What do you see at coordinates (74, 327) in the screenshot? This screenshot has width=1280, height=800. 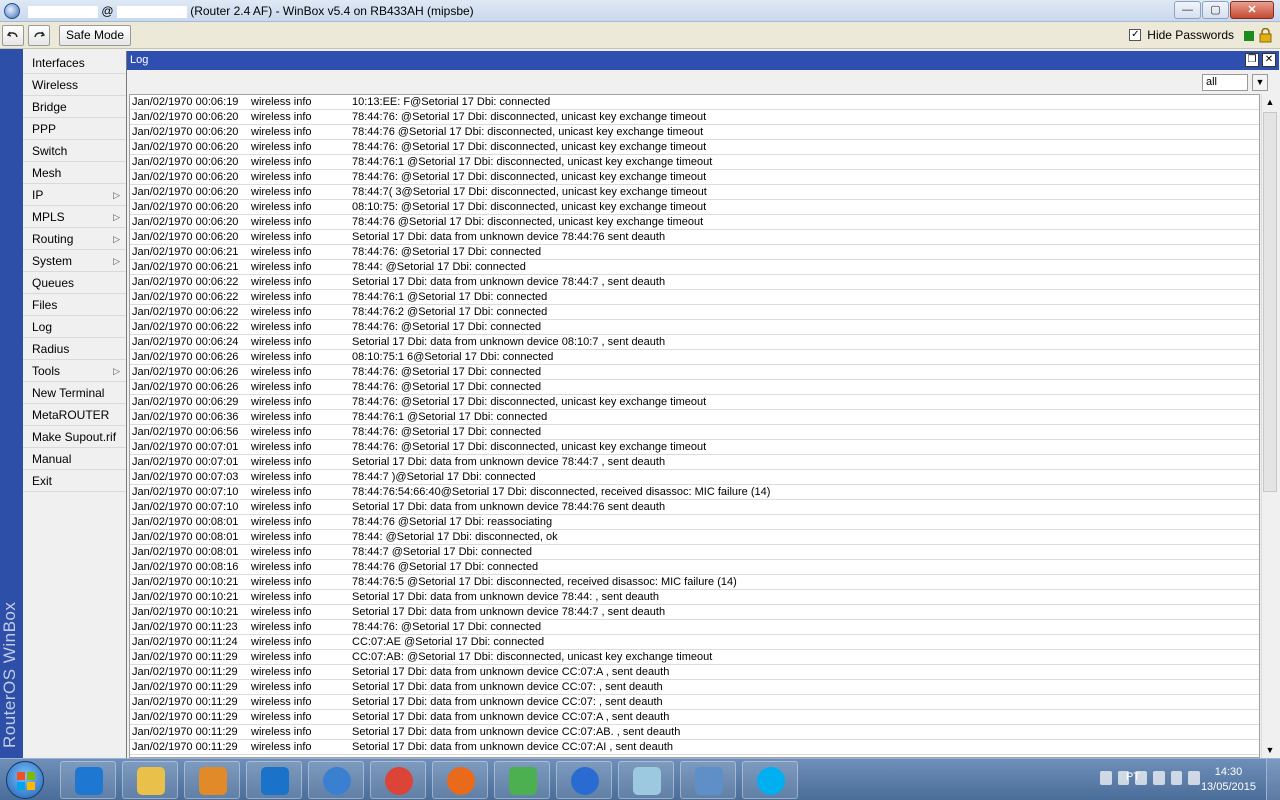 I see `menu-item-log: Log` at bounding box center [74, 327].